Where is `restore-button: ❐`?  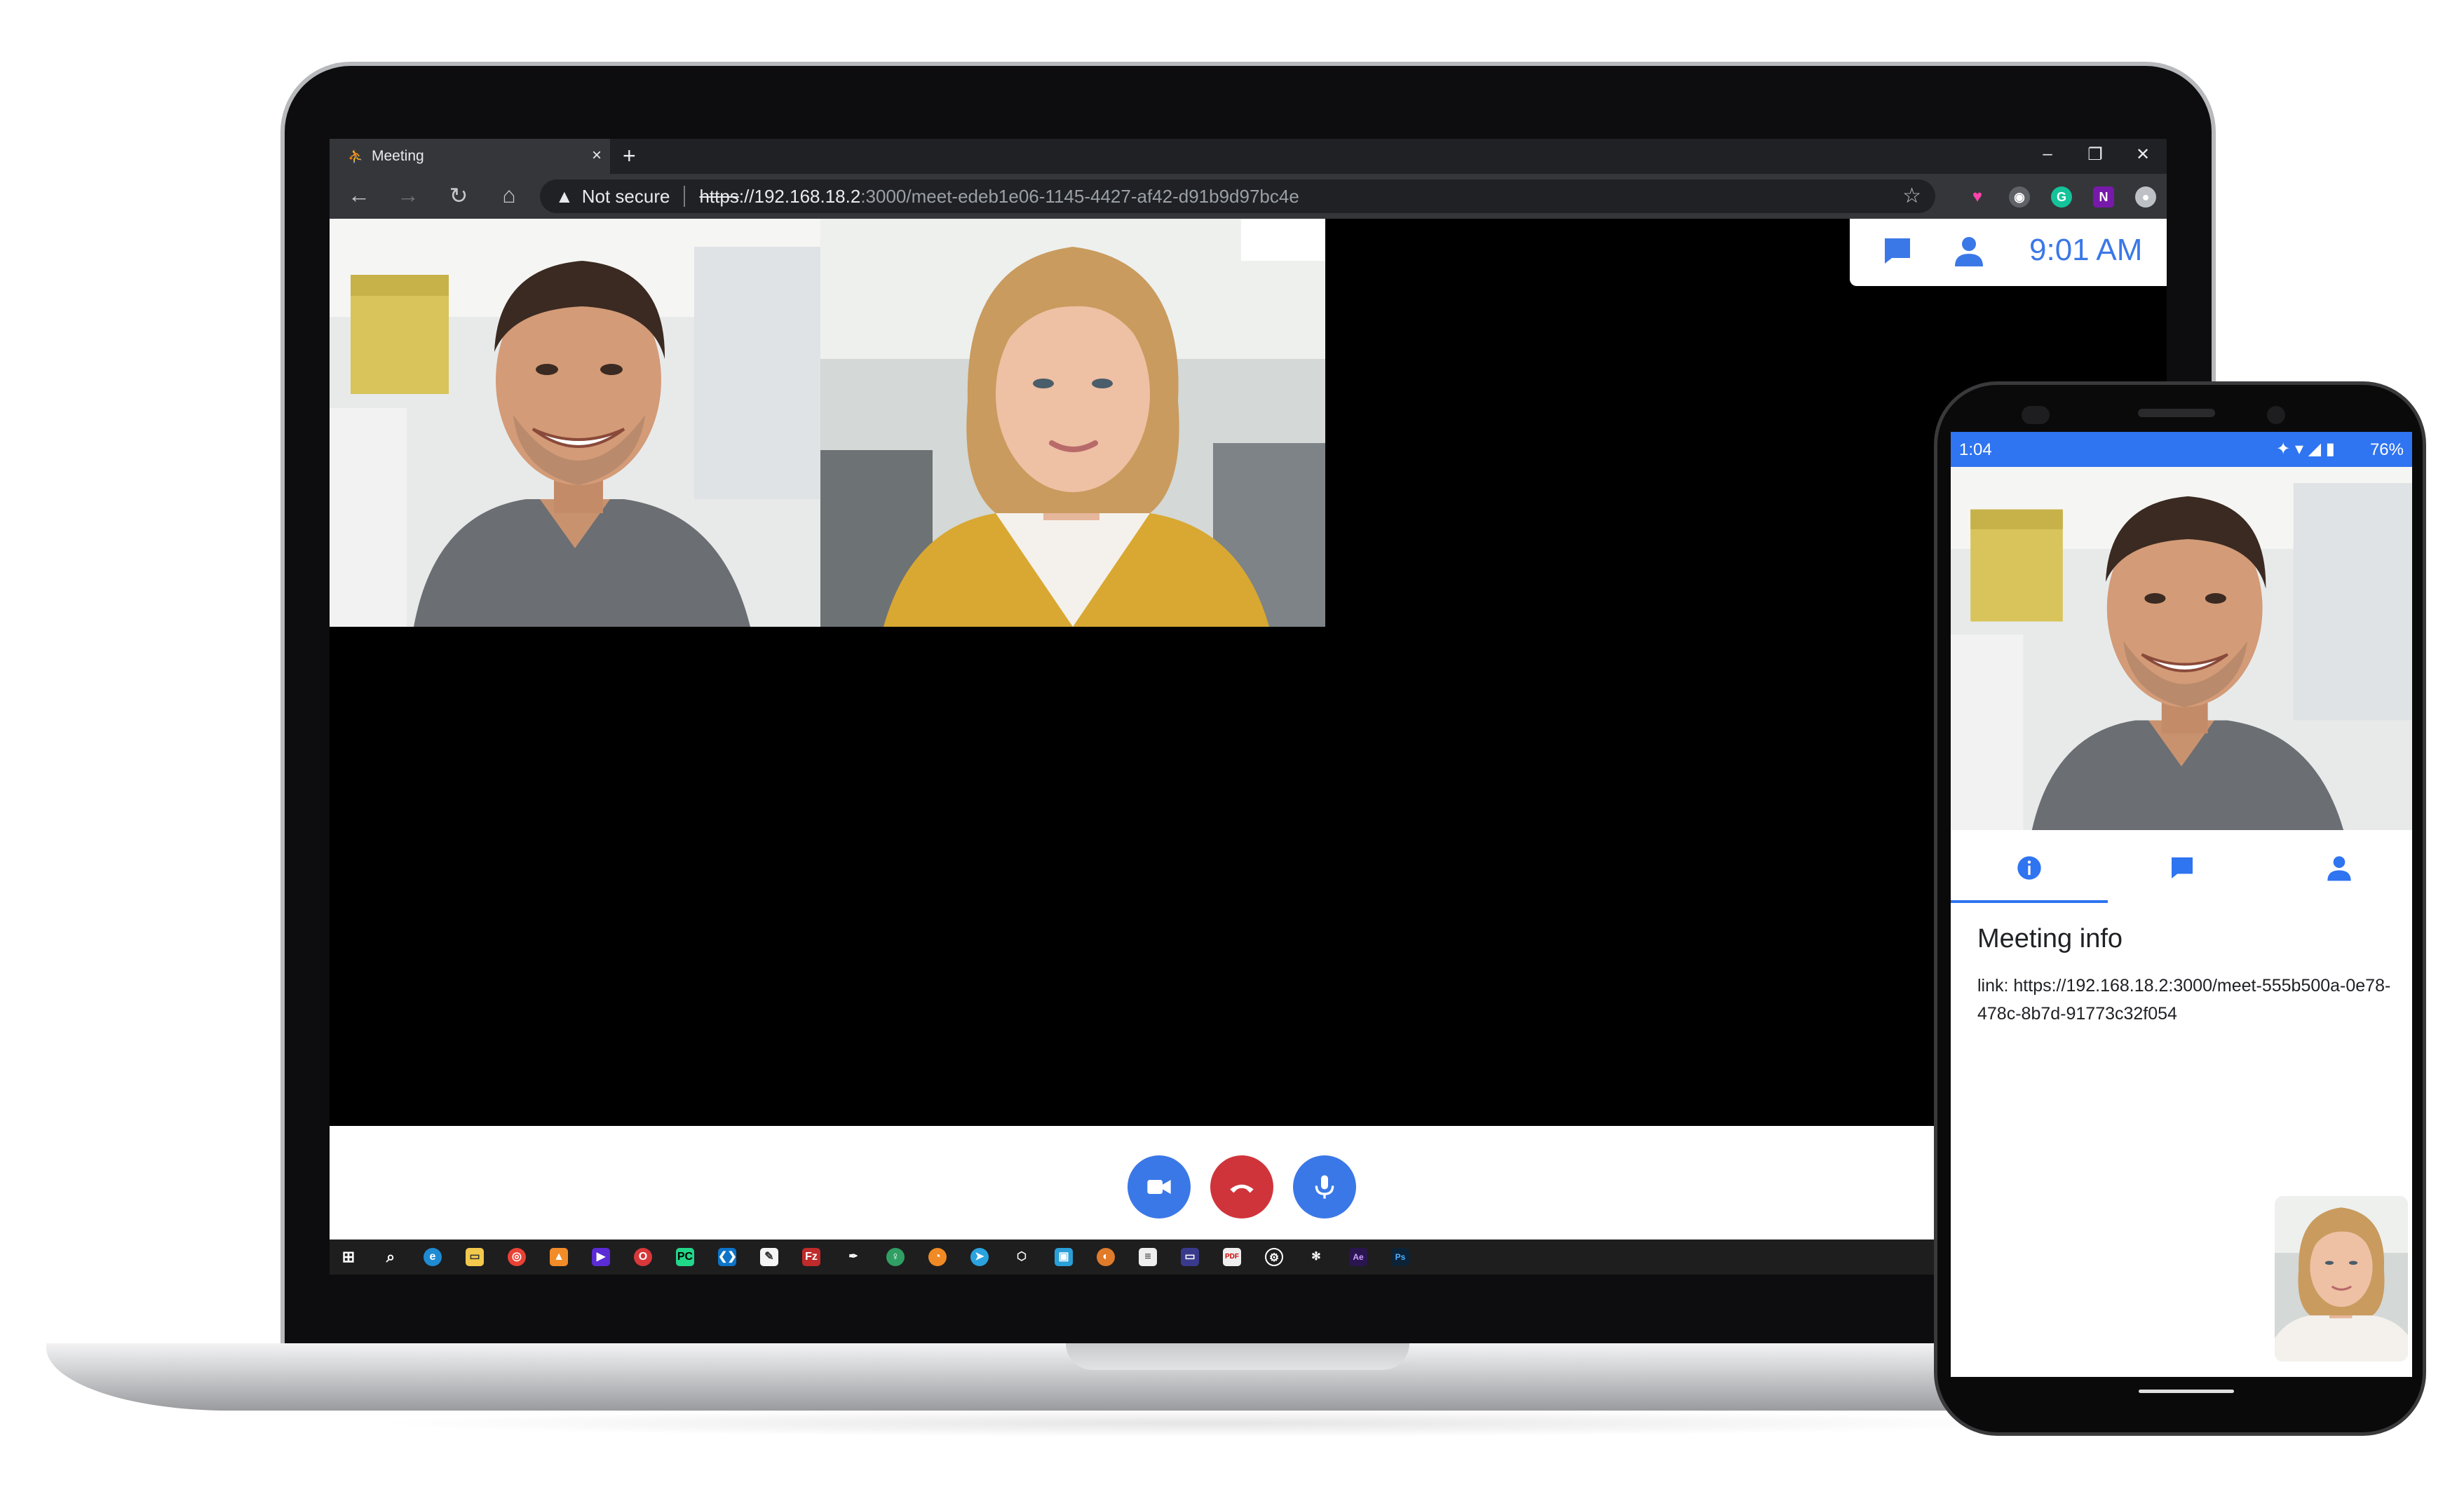 restore-button: ❐ is located at coordinates (2095, 154).